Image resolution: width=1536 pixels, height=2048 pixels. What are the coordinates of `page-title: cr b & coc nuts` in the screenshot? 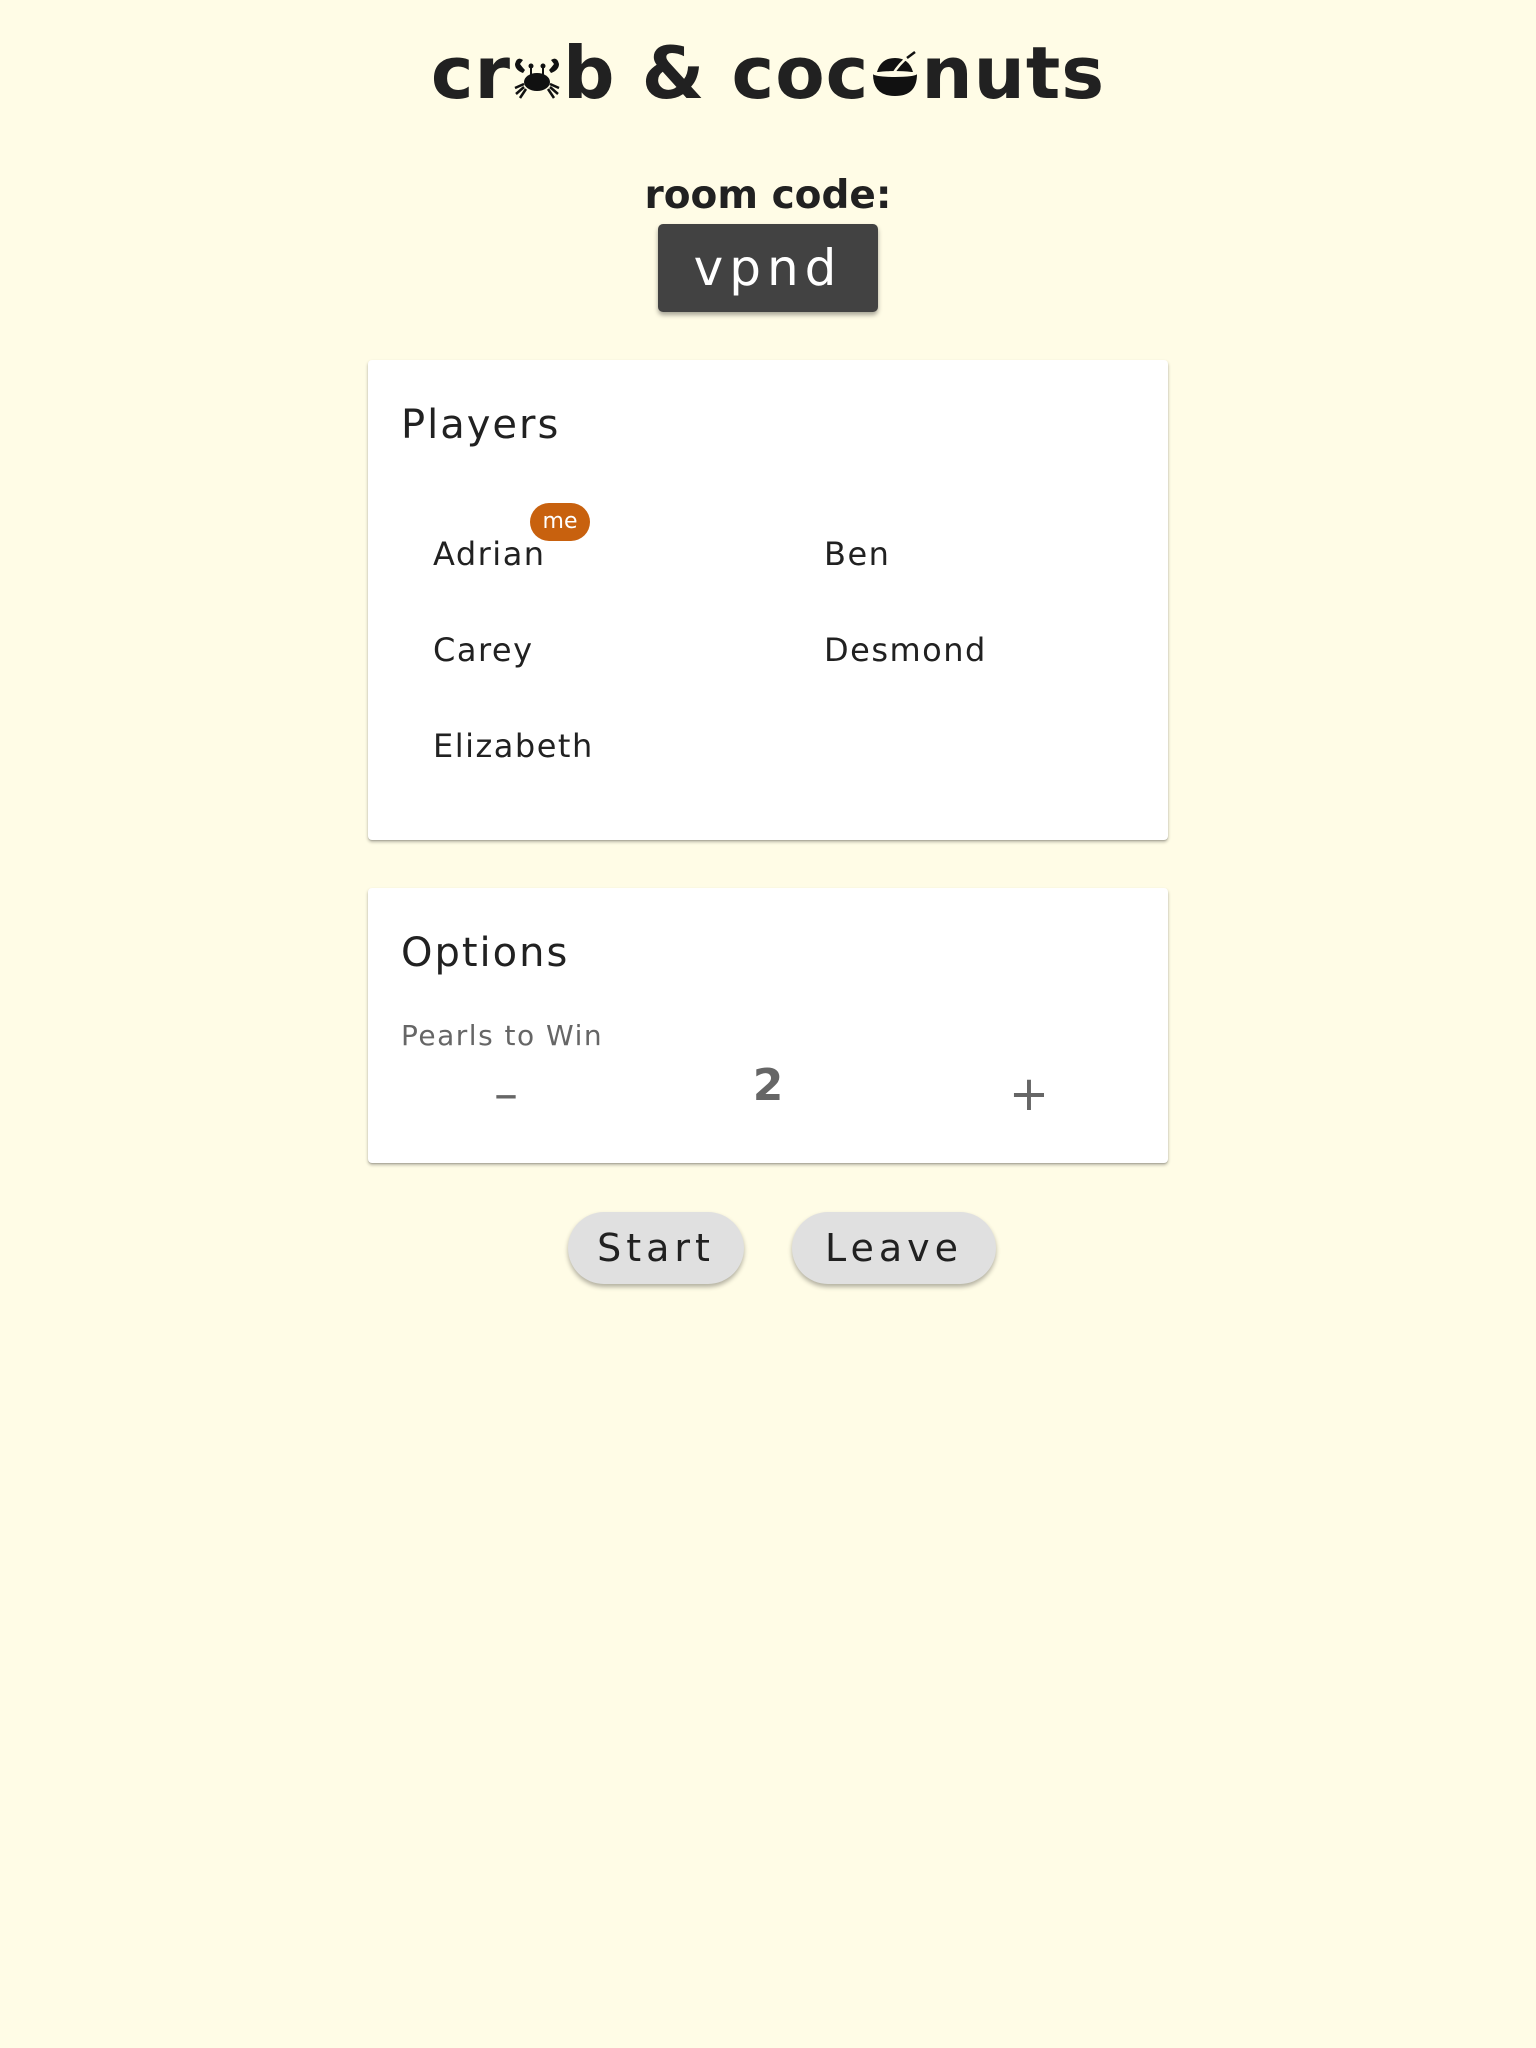 It's located at (768, 73).